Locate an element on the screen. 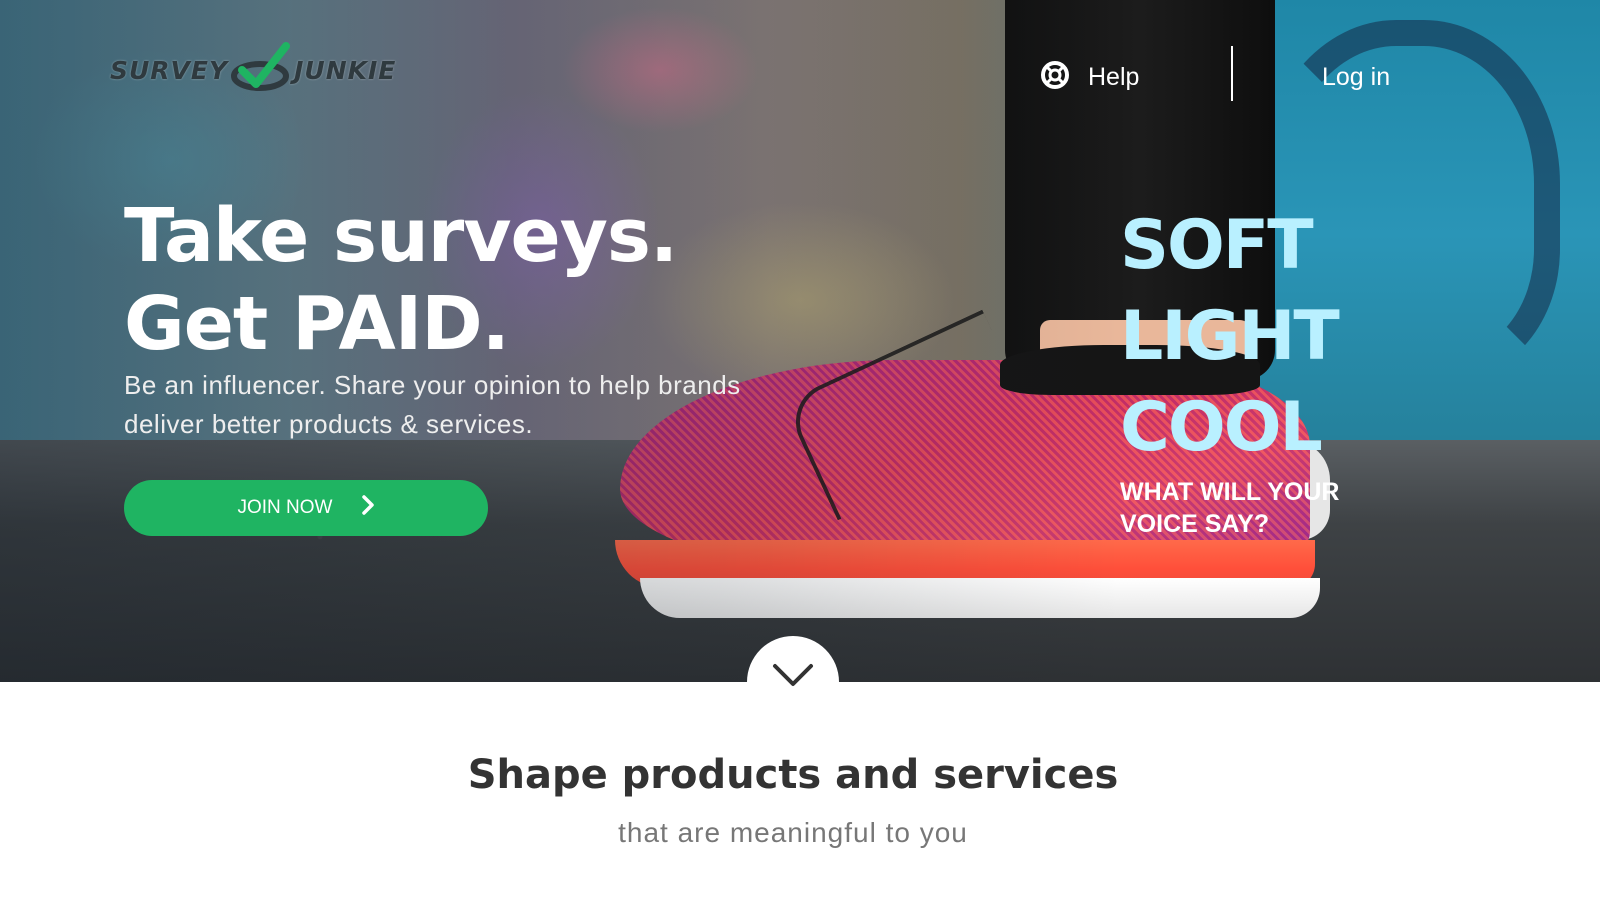 This screenshot has width=1600, height=900. hero-title-line2: Get PAID. is located at coordinates (317, 324).